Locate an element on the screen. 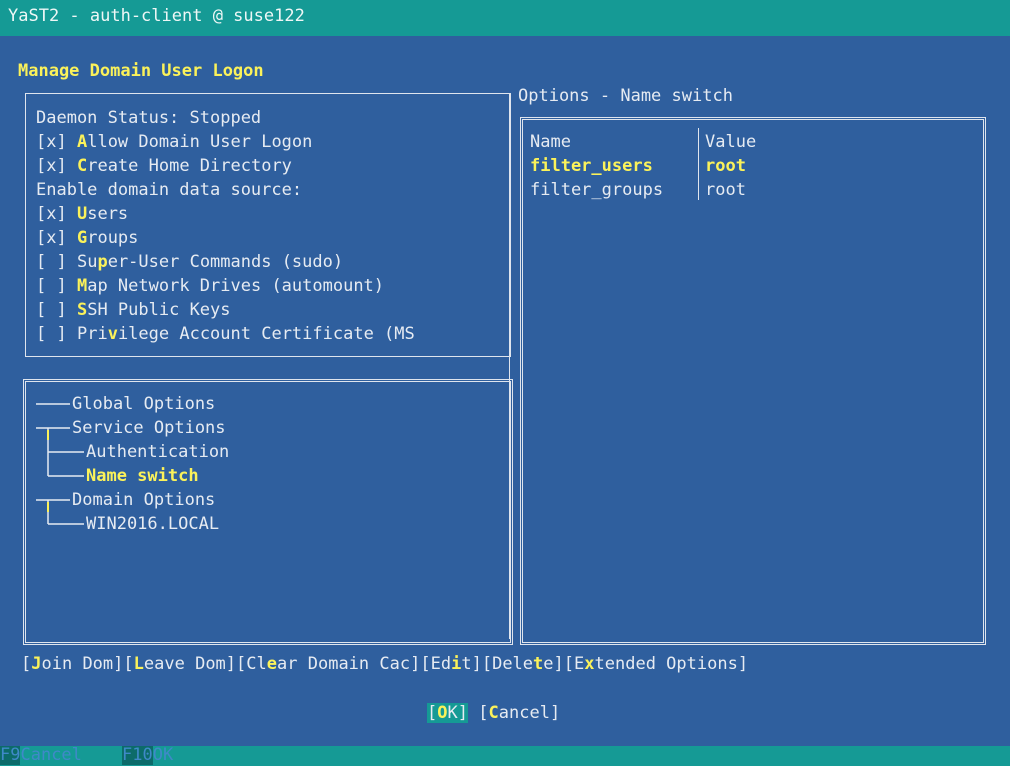  f9-cancel-key: F9Cancel is located at coordinates (41, 756).